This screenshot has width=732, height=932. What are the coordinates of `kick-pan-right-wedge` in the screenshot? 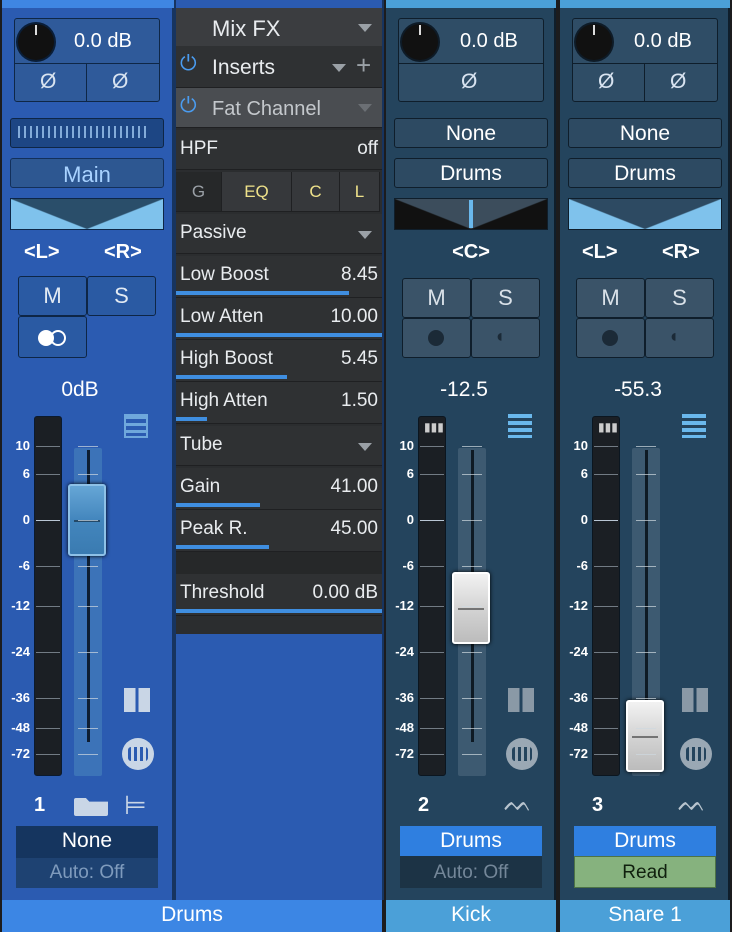 It's located at (509, 214).